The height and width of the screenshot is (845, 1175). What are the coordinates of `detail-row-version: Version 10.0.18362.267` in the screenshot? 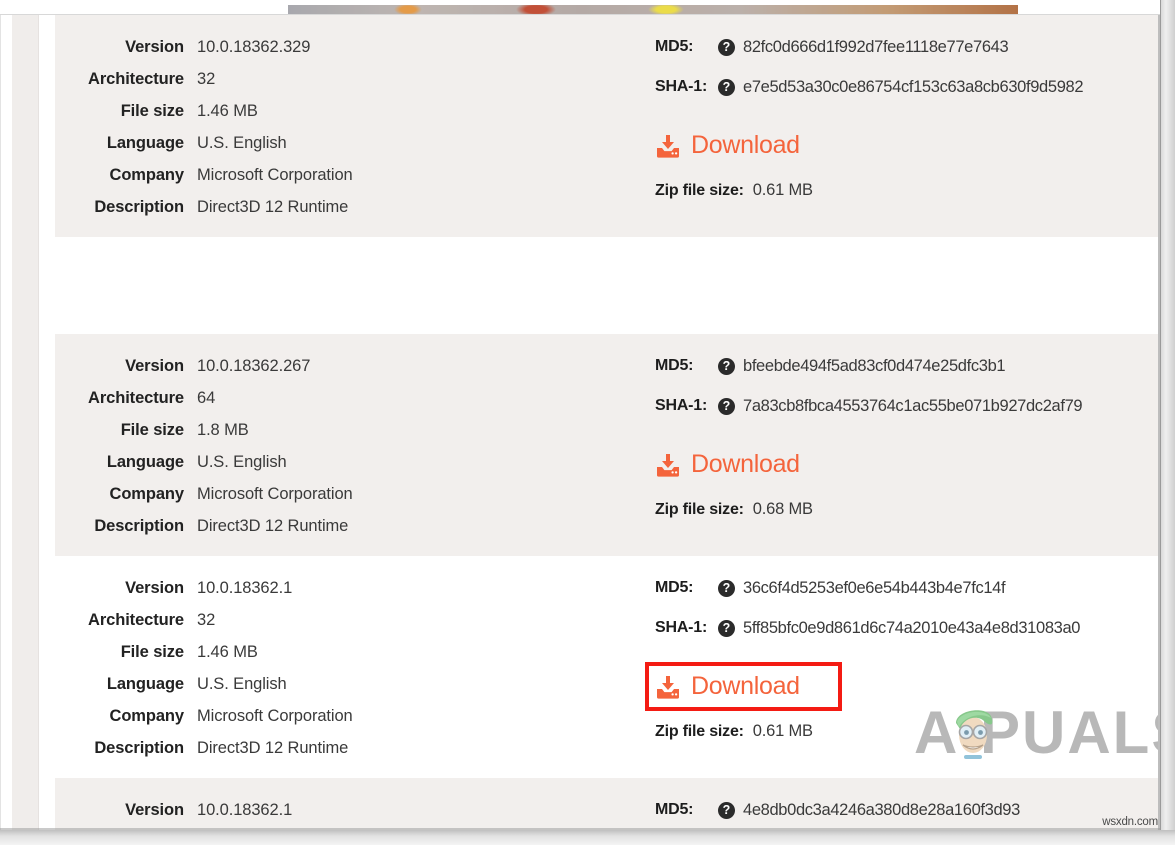 It's located at (355, 366).